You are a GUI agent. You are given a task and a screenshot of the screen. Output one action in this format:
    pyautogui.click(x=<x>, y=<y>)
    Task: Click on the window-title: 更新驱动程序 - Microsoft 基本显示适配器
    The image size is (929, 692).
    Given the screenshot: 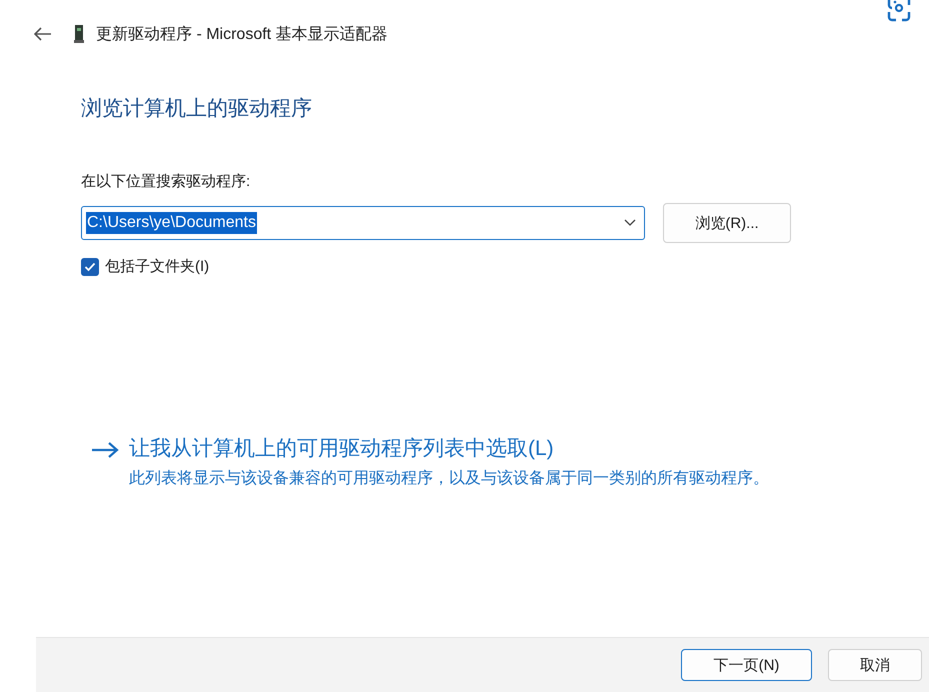 What is the action you would take?
    pyautogui.click(x=242, y=34)
    